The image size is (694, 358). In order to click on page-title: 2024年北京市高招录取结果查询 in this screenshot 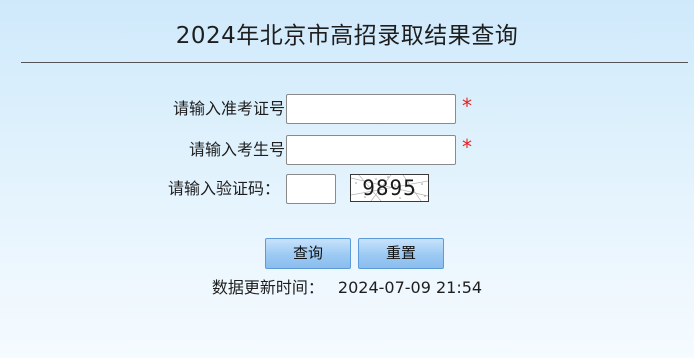, I will do `click(347, 36)`.